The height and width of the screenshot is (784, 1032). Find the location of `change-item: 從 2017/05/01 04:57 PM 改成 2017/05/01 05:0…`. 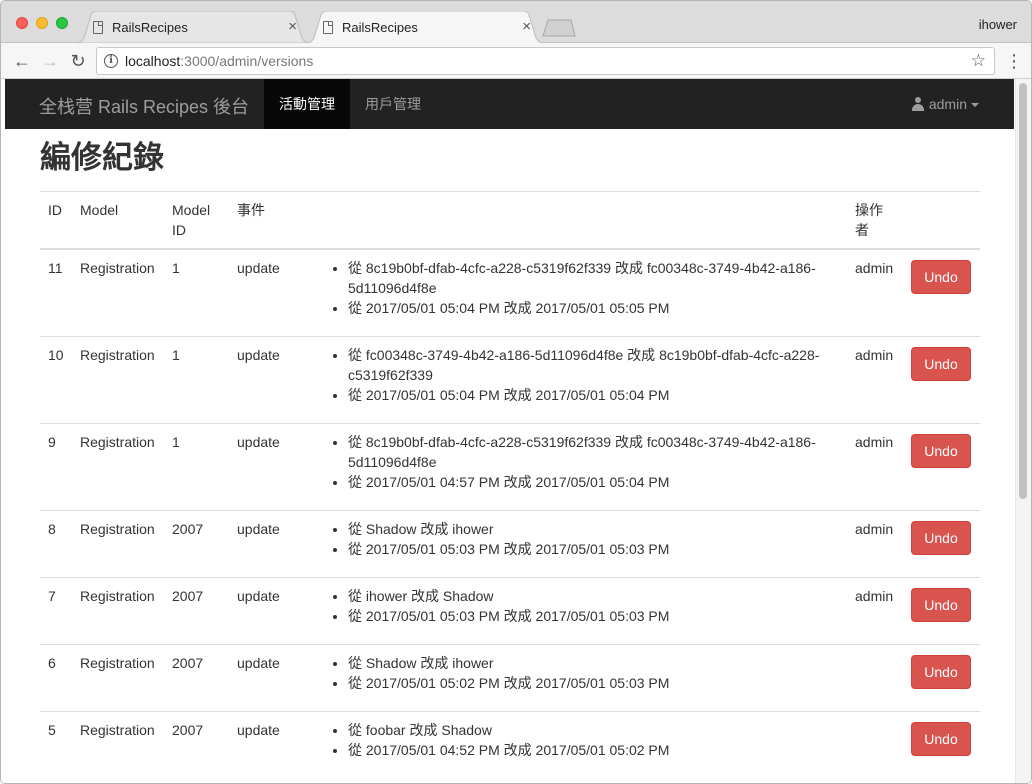

change-item: 從 2017/05/01 04:57 PM 改成 2017/05/01 05:0… is located at coordinates (593, 482).